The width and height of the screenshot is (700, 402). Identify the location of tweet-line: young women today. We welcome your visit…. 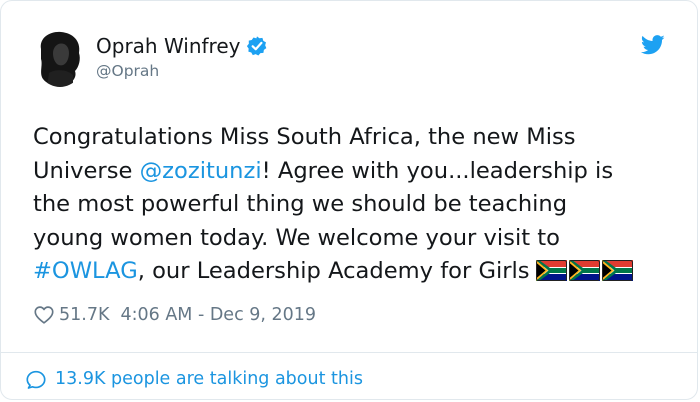
(358, 239).